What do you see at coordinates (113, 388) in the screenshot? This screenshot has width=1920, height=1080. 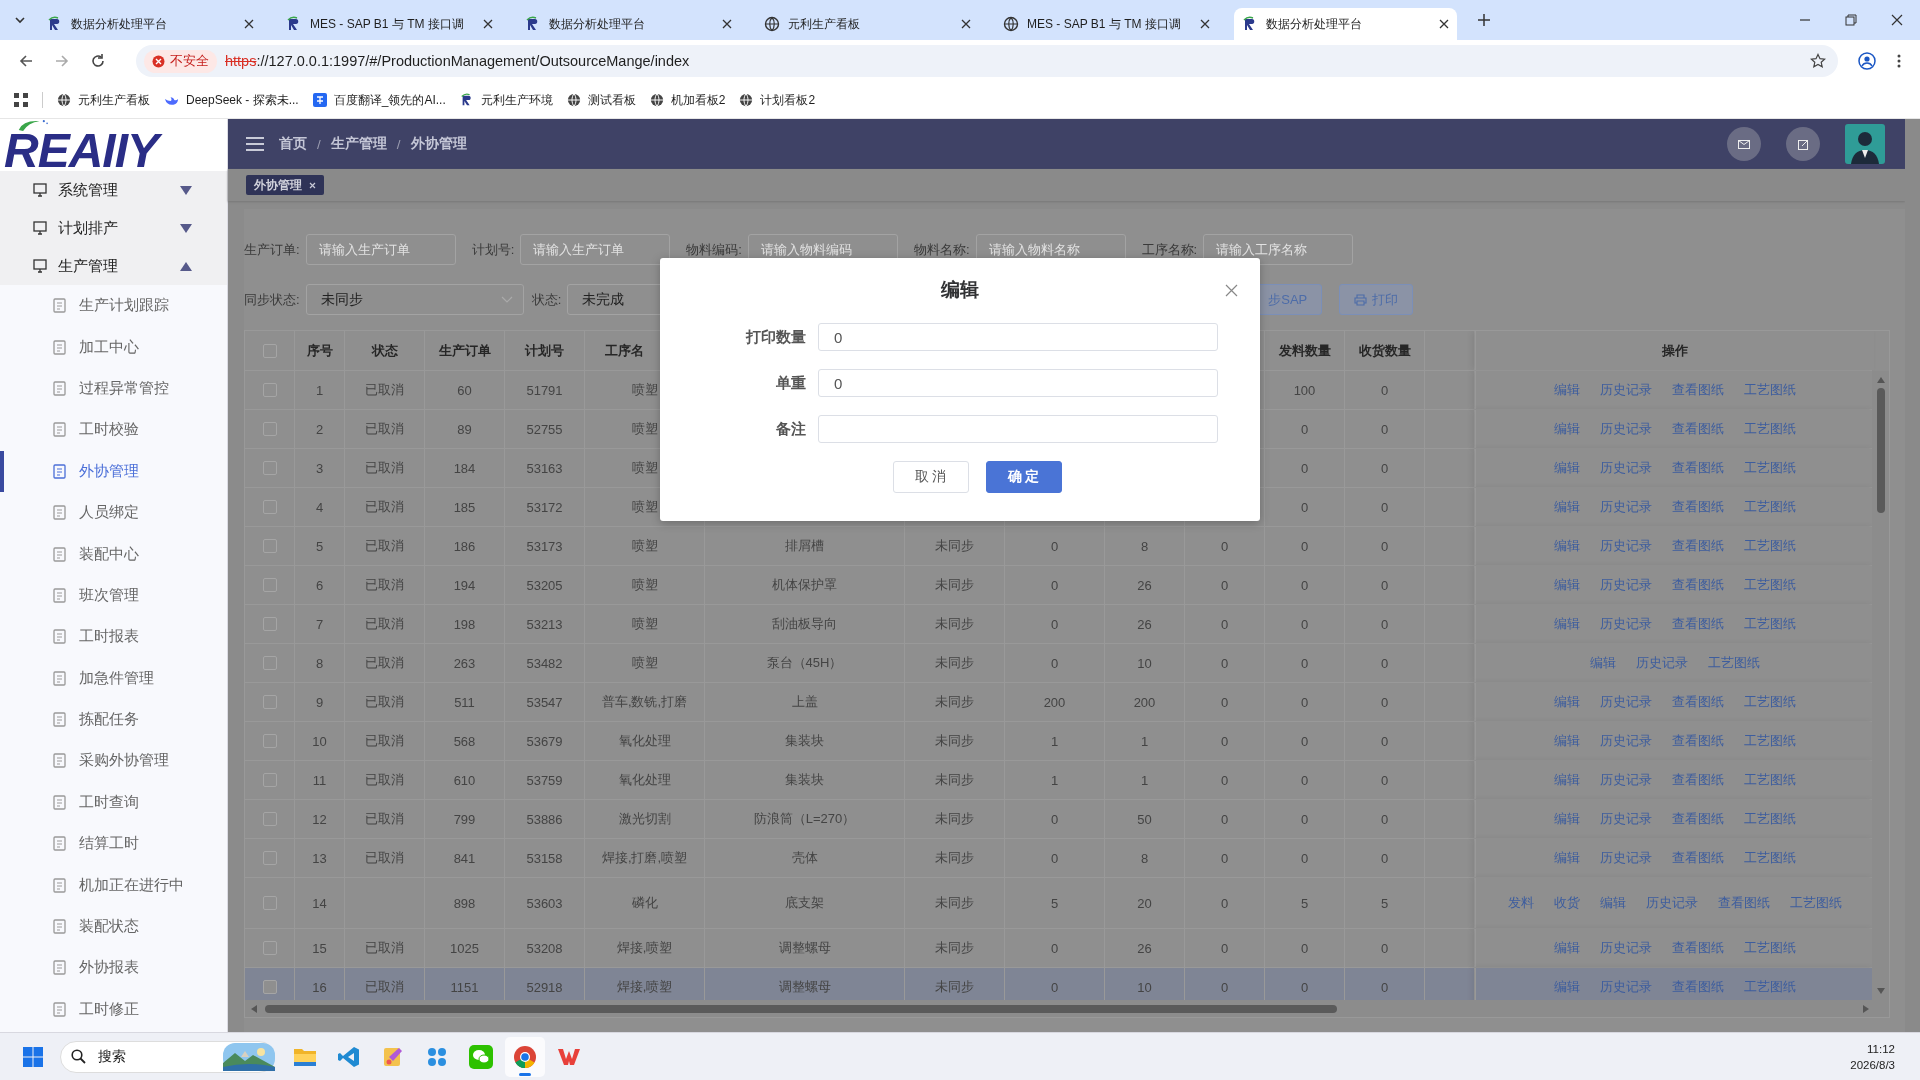 I see `menu-item: 过程异常管控` at bounding box center [113, 388].